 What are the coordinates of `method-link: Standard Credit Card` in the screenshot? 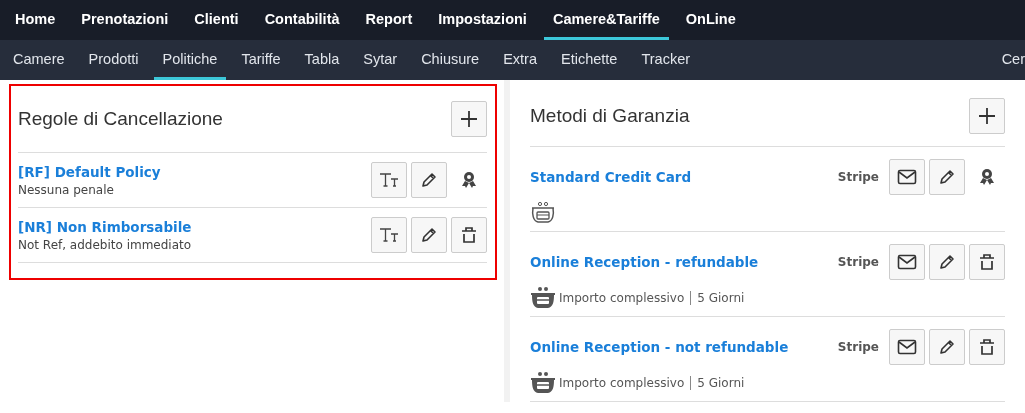 It's located at (611, 177).